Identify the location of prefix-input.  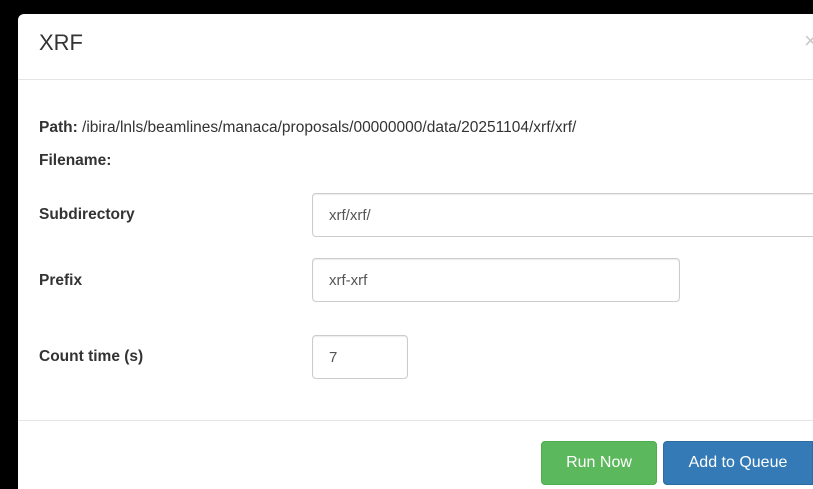
(496, 280).